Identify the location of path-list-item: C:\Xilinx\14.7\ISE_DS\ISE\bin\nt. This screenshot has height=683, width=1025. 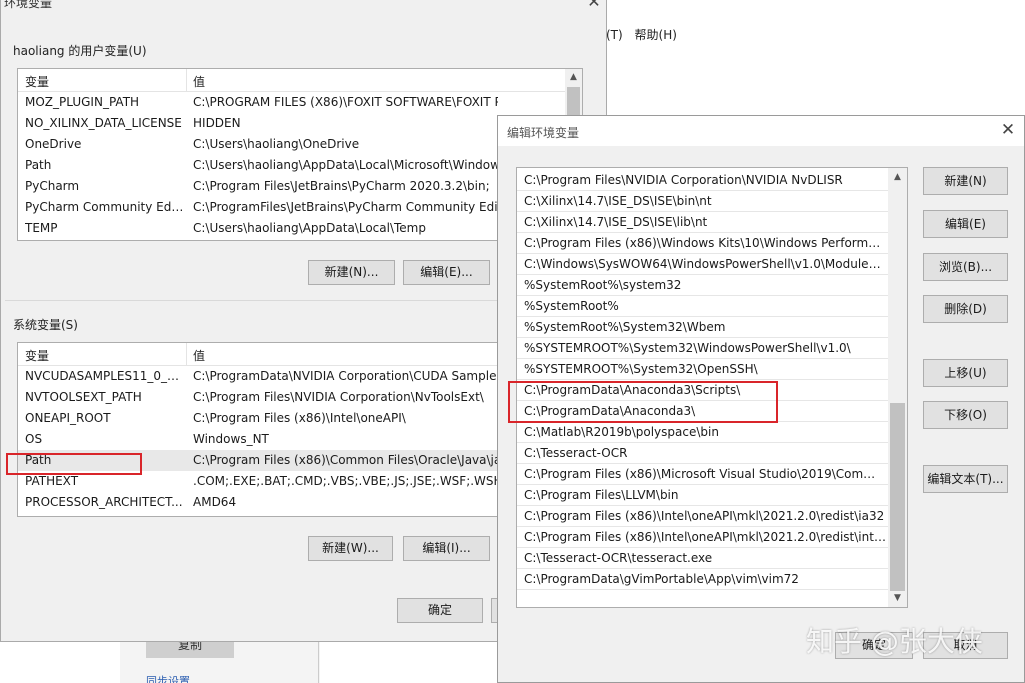
(712, 201).